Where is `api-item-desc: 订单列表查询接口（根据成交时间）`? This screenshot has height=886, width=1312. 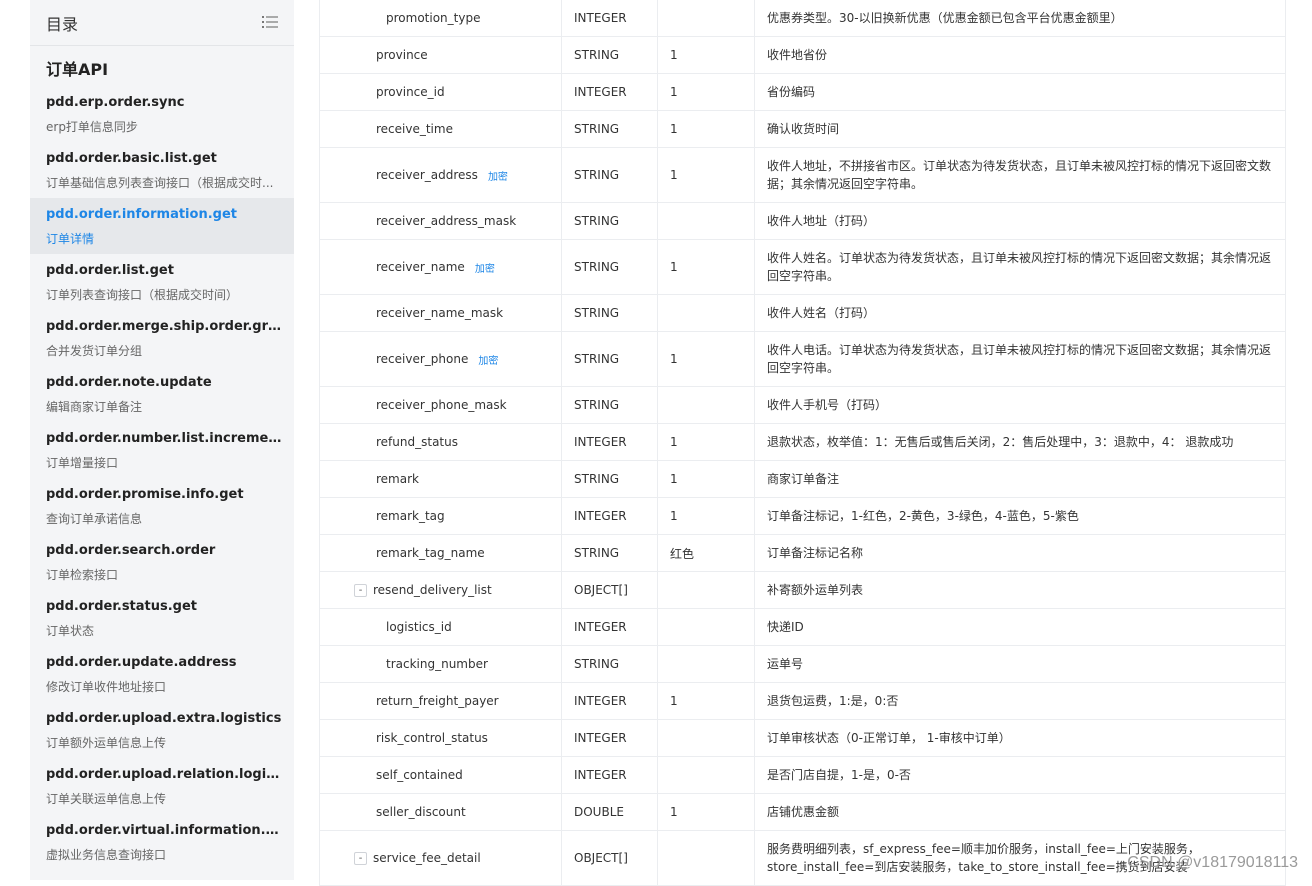 api-item-desc: 订单列表查询接口（根据成交时间） is located at coordinates (142, 295).